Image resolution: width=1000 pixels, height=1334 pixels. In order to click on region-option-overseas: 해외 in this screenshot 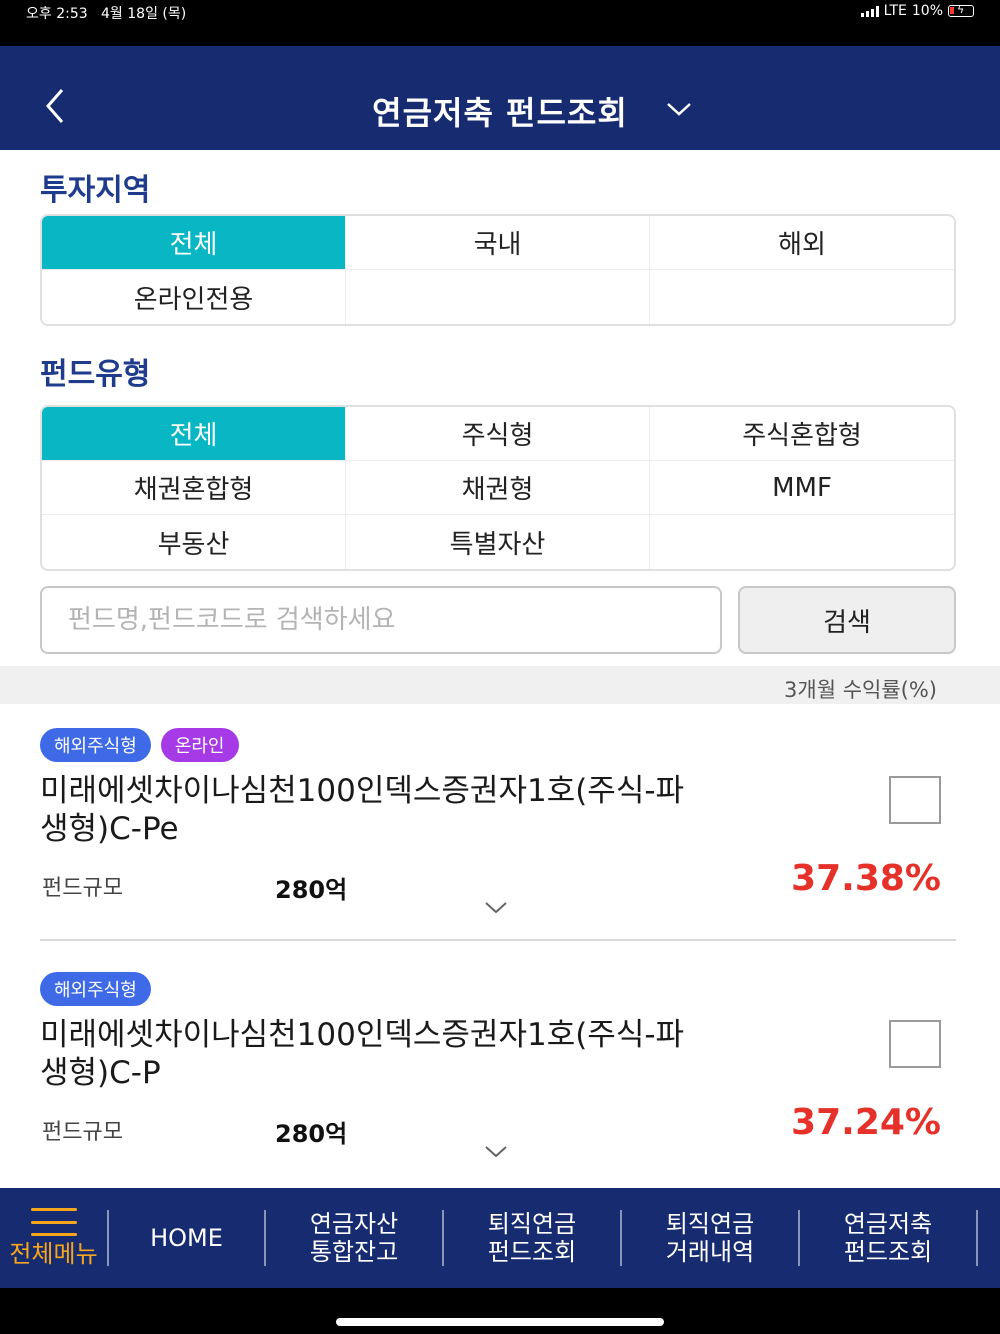, I will do `click(802, 243)`.